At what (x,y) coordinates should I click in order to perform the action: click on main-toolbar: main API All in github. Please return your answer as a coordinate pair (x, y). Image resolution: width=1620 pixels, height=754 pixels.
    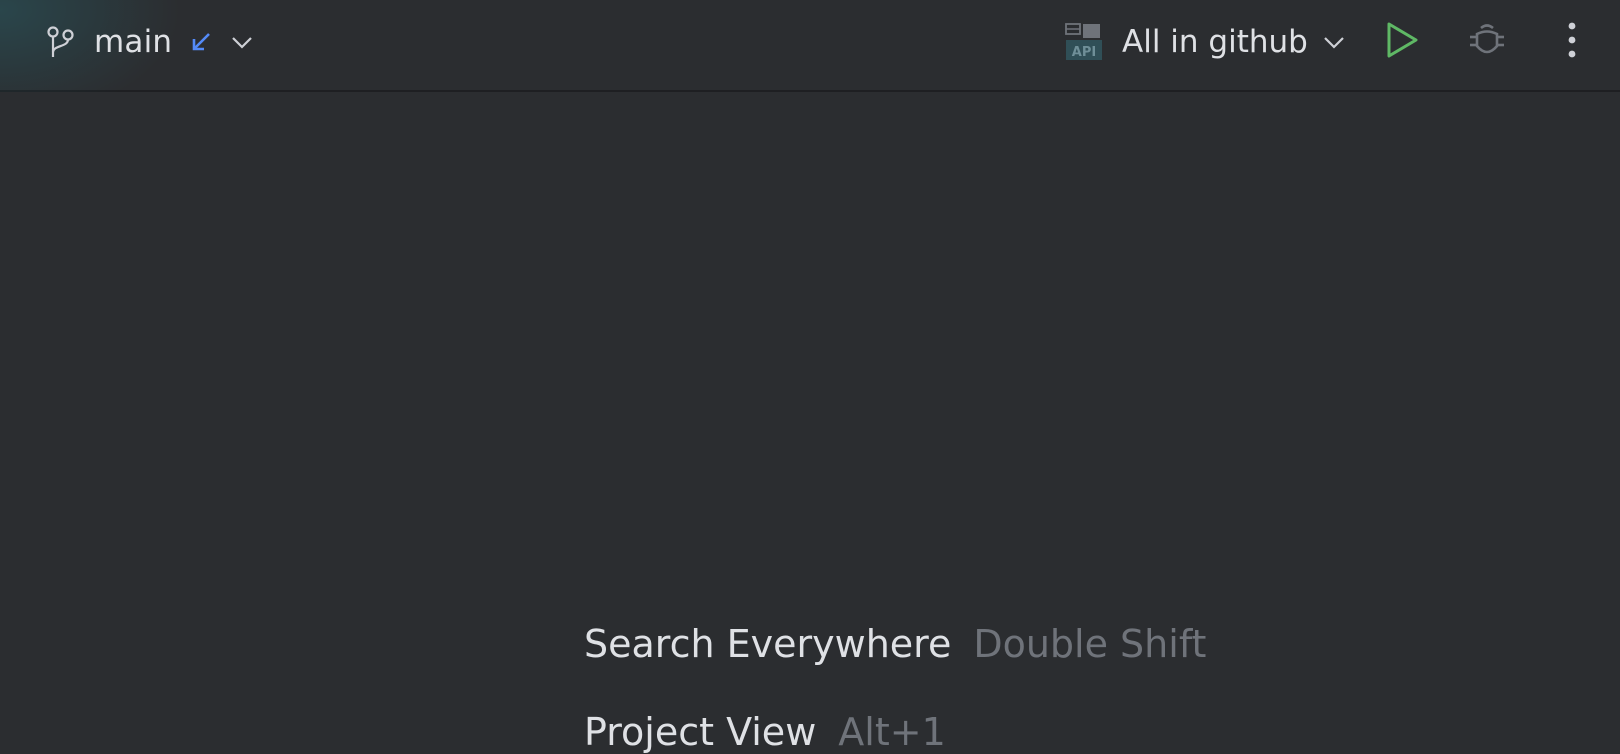
    Looking at the image, I should click on (810, 46).